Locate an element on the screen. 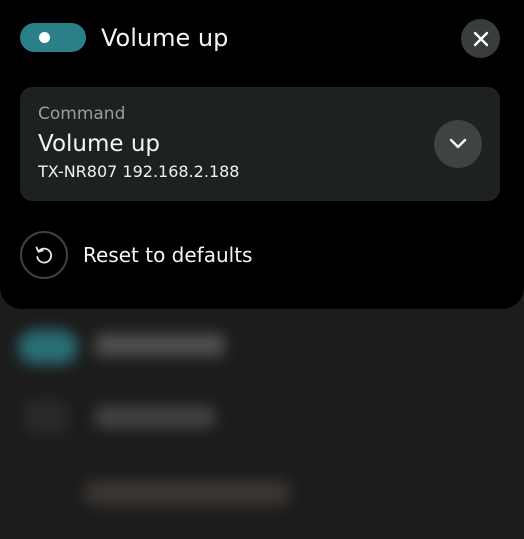 This screenshot has width=524, height=539. background-toggle is located at coordinates (48, 347).